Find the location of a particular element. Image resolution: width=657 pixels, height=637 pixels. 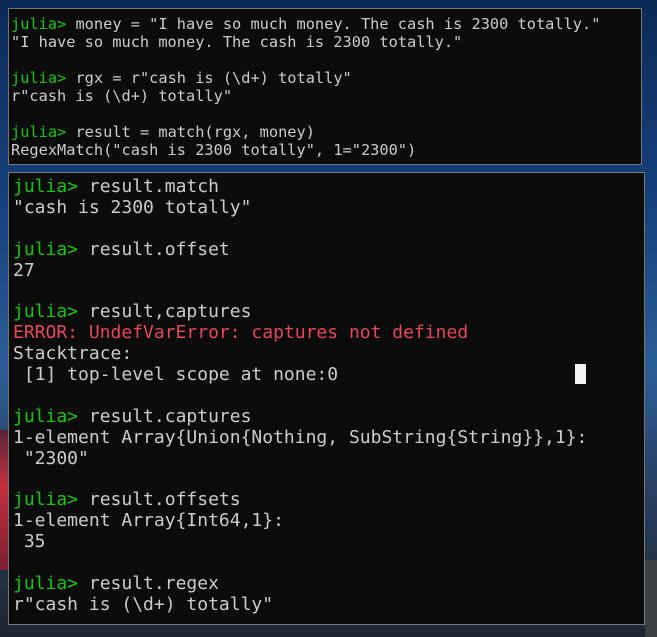

wallpaper-right-rock is located at coordinates (651, 598).